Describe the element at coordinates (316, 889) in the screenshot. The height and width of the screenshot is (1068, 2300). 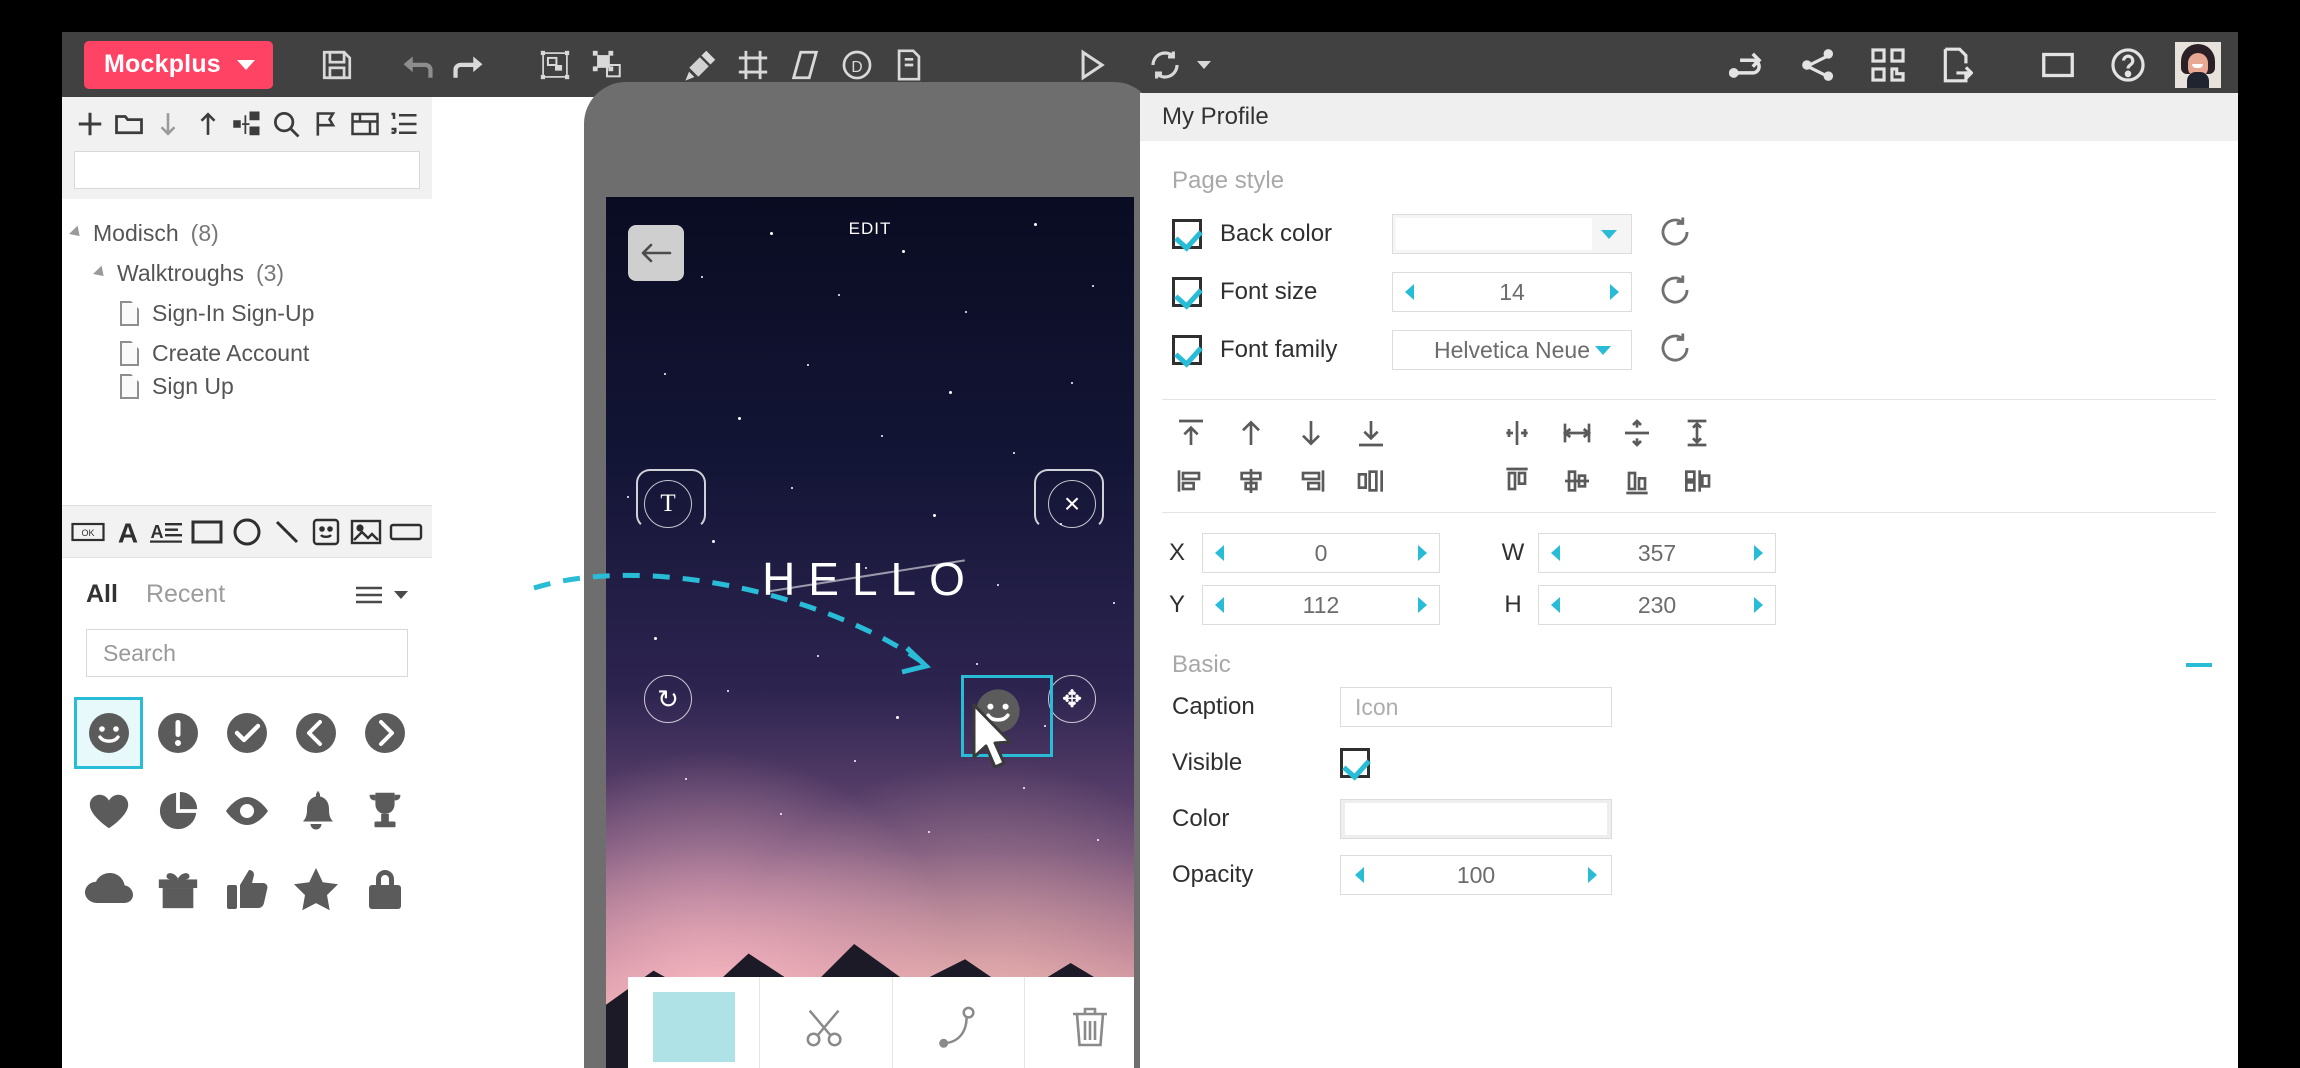
I see `icon-cell-star` at that location.